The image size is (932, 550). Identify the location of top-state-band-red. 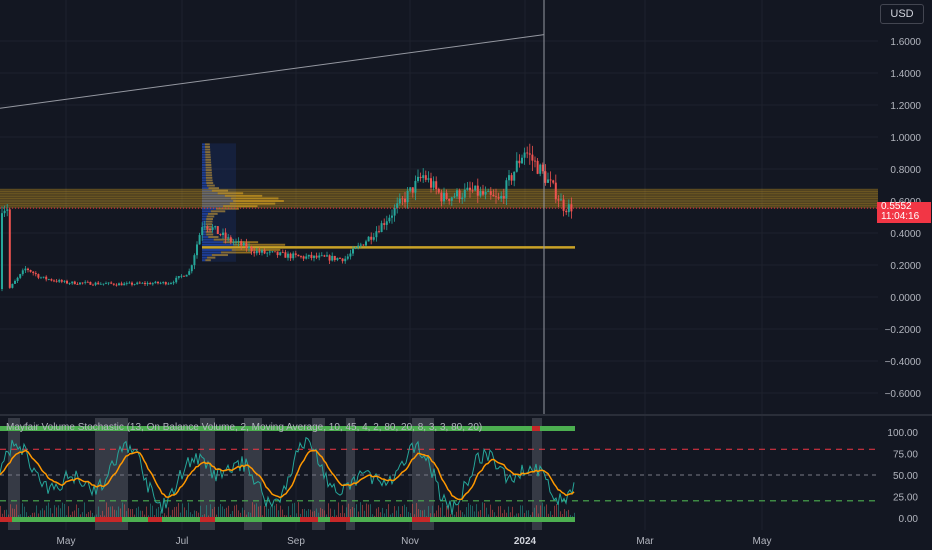
(536, 428).